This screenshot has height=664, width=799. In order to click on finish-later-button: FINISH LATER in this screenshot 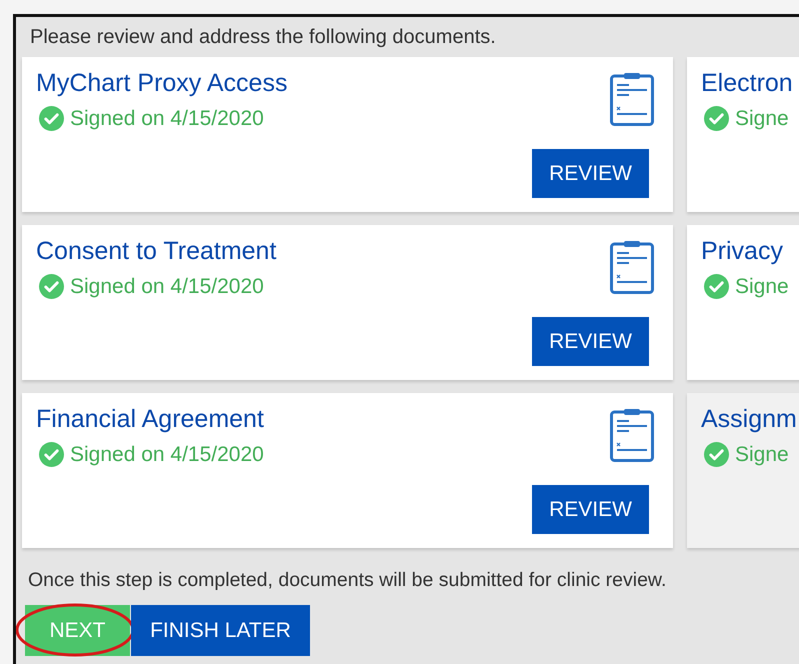, I will do `click(220, 630)`.